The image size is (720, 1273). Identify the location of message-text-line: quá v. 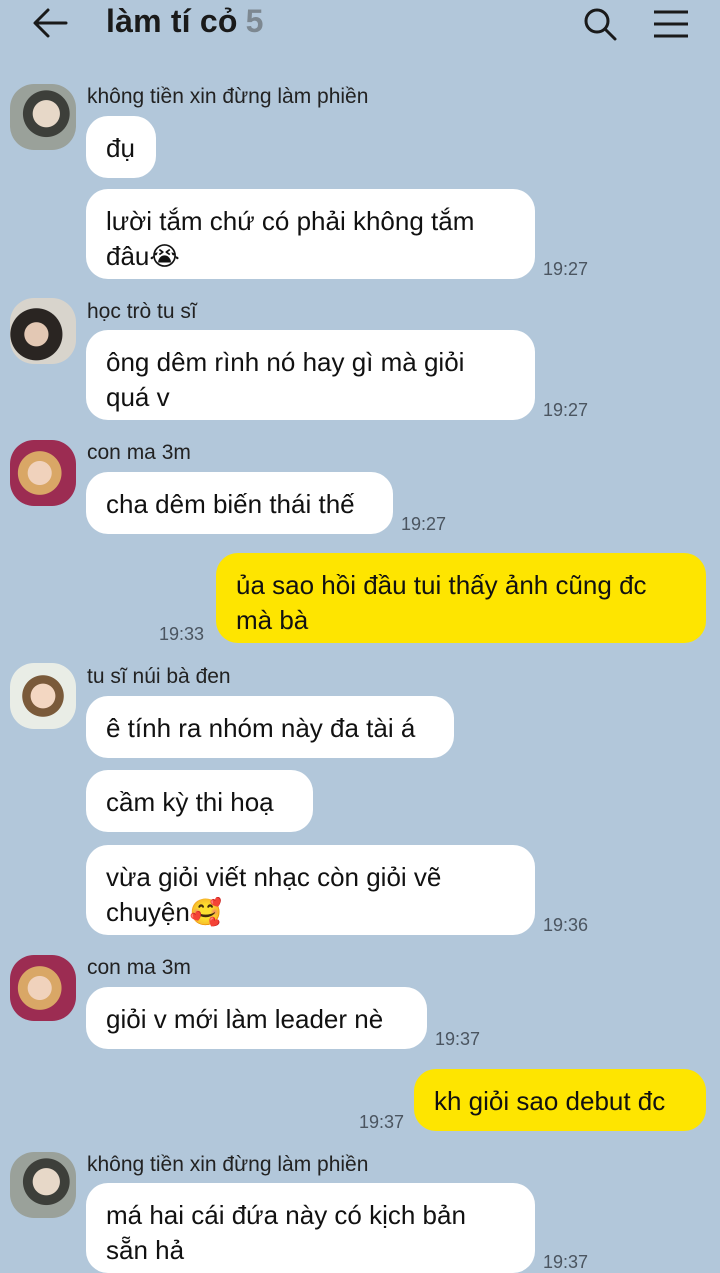
(138, 397).